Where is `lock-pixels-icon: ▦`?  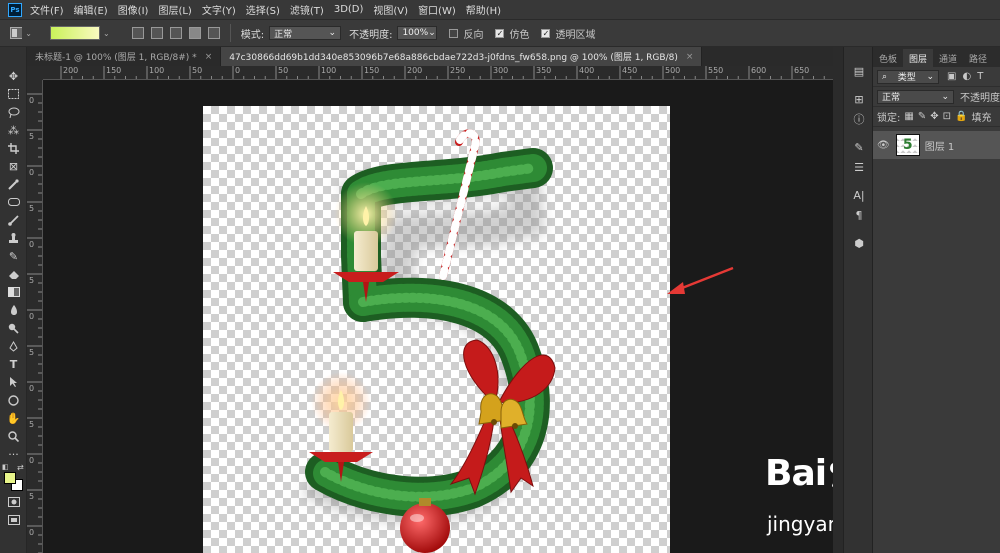
lock-pixels-icon: ▦ is located at coordinates (908, 116).